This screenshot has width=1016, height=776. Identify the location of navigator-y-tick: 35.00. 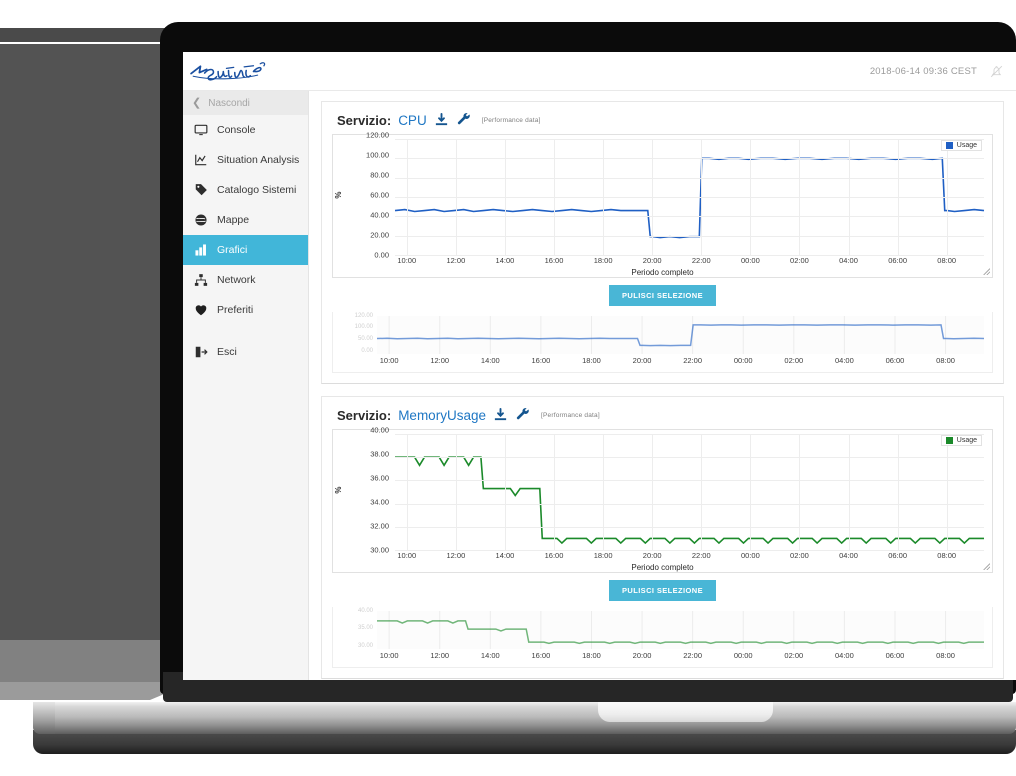
(365, 628).